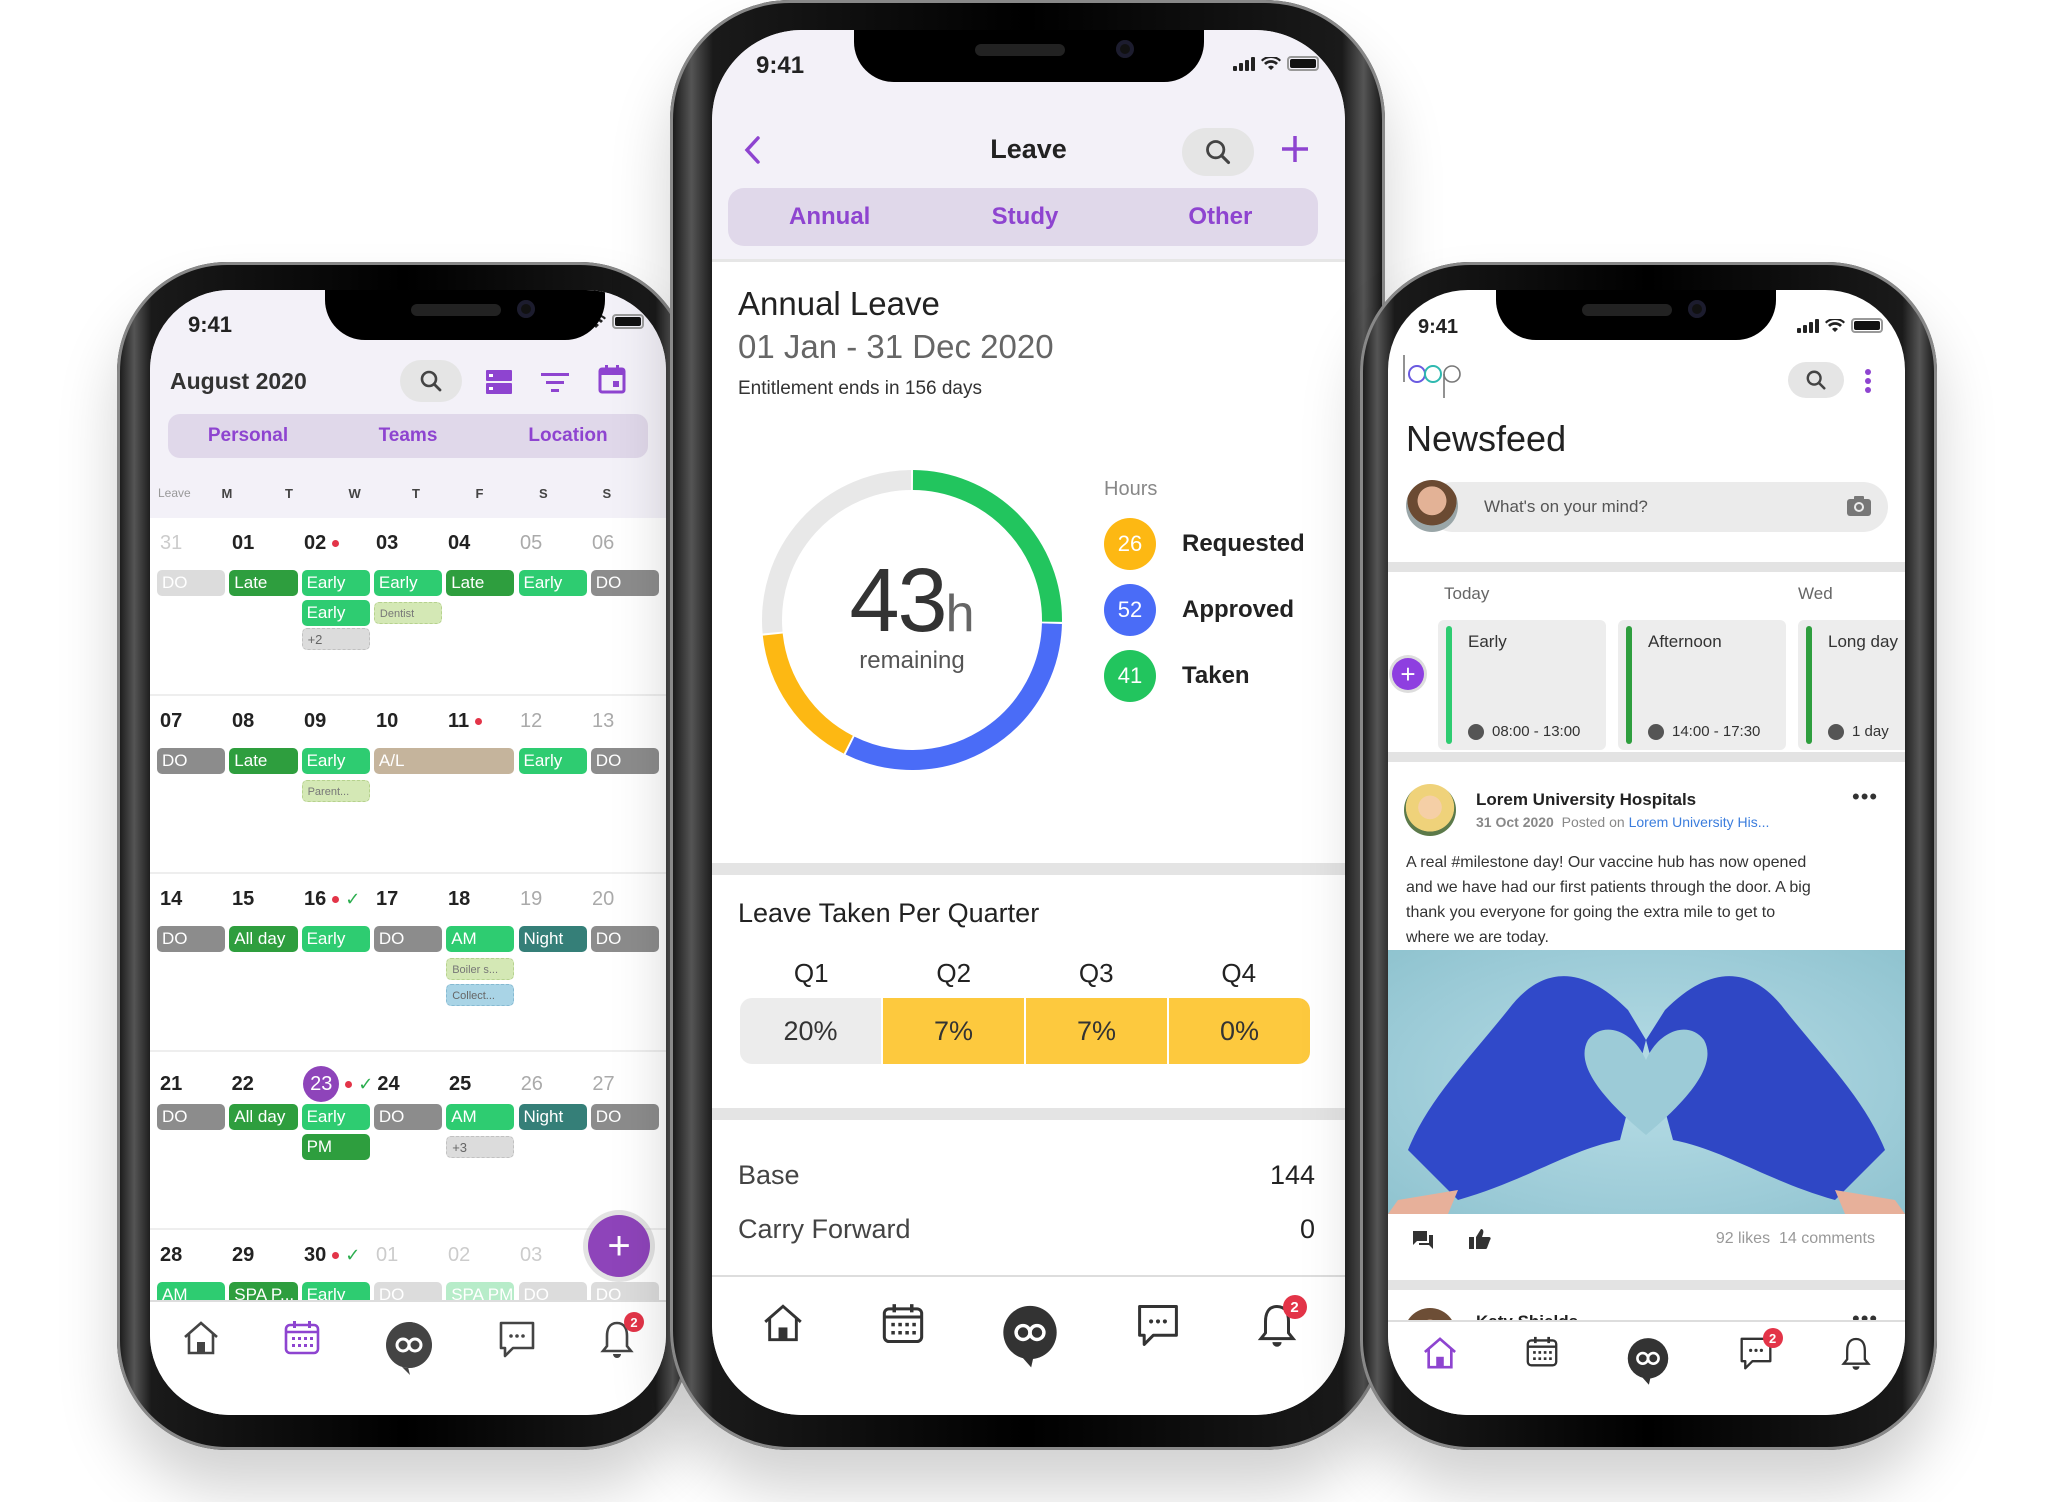 The width and height of the screenshot is (2048, 1502). What do you see at coordinates (1432, 506) in the screenshot?
I see `user-avatar` at bounding box center [1432, 506].